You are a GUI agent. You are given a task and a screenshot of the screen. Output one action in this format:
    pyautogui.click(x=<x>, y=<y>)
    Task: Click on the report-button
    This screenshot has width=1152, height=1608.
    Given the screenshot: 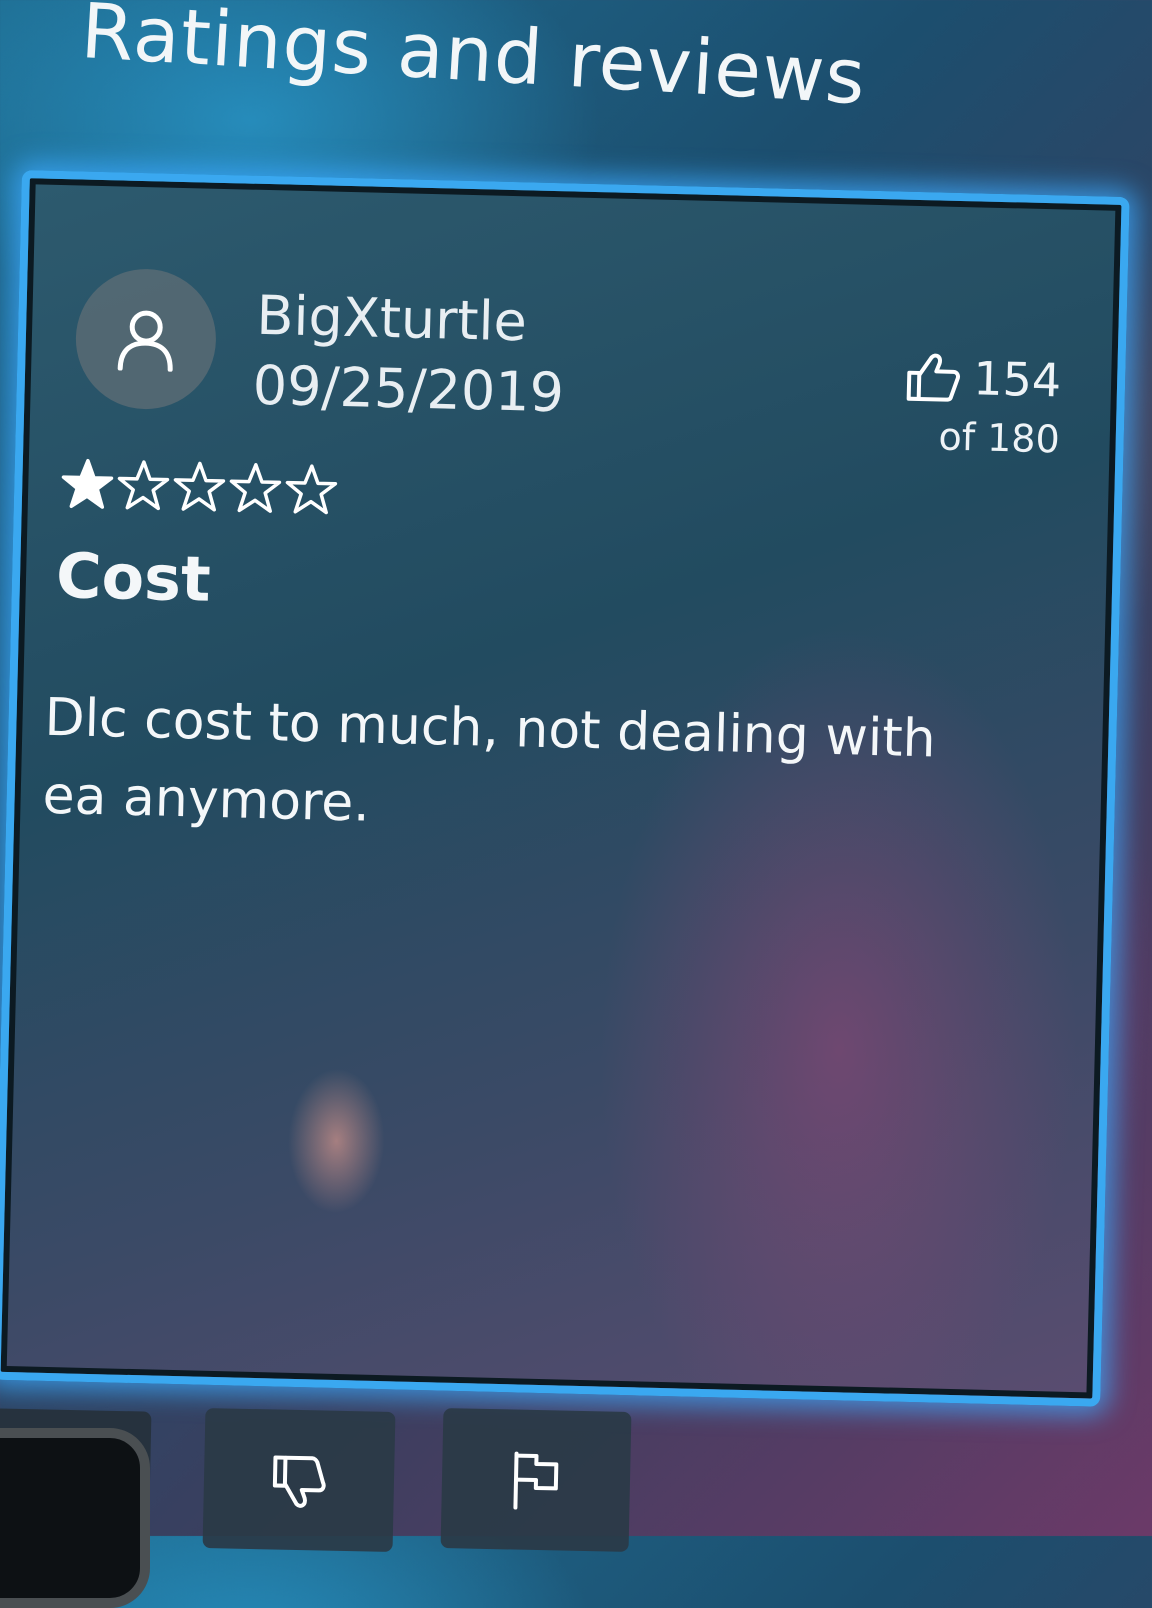 What is the action you would take?
    pyautogui.click(x=536, y=1480)
    